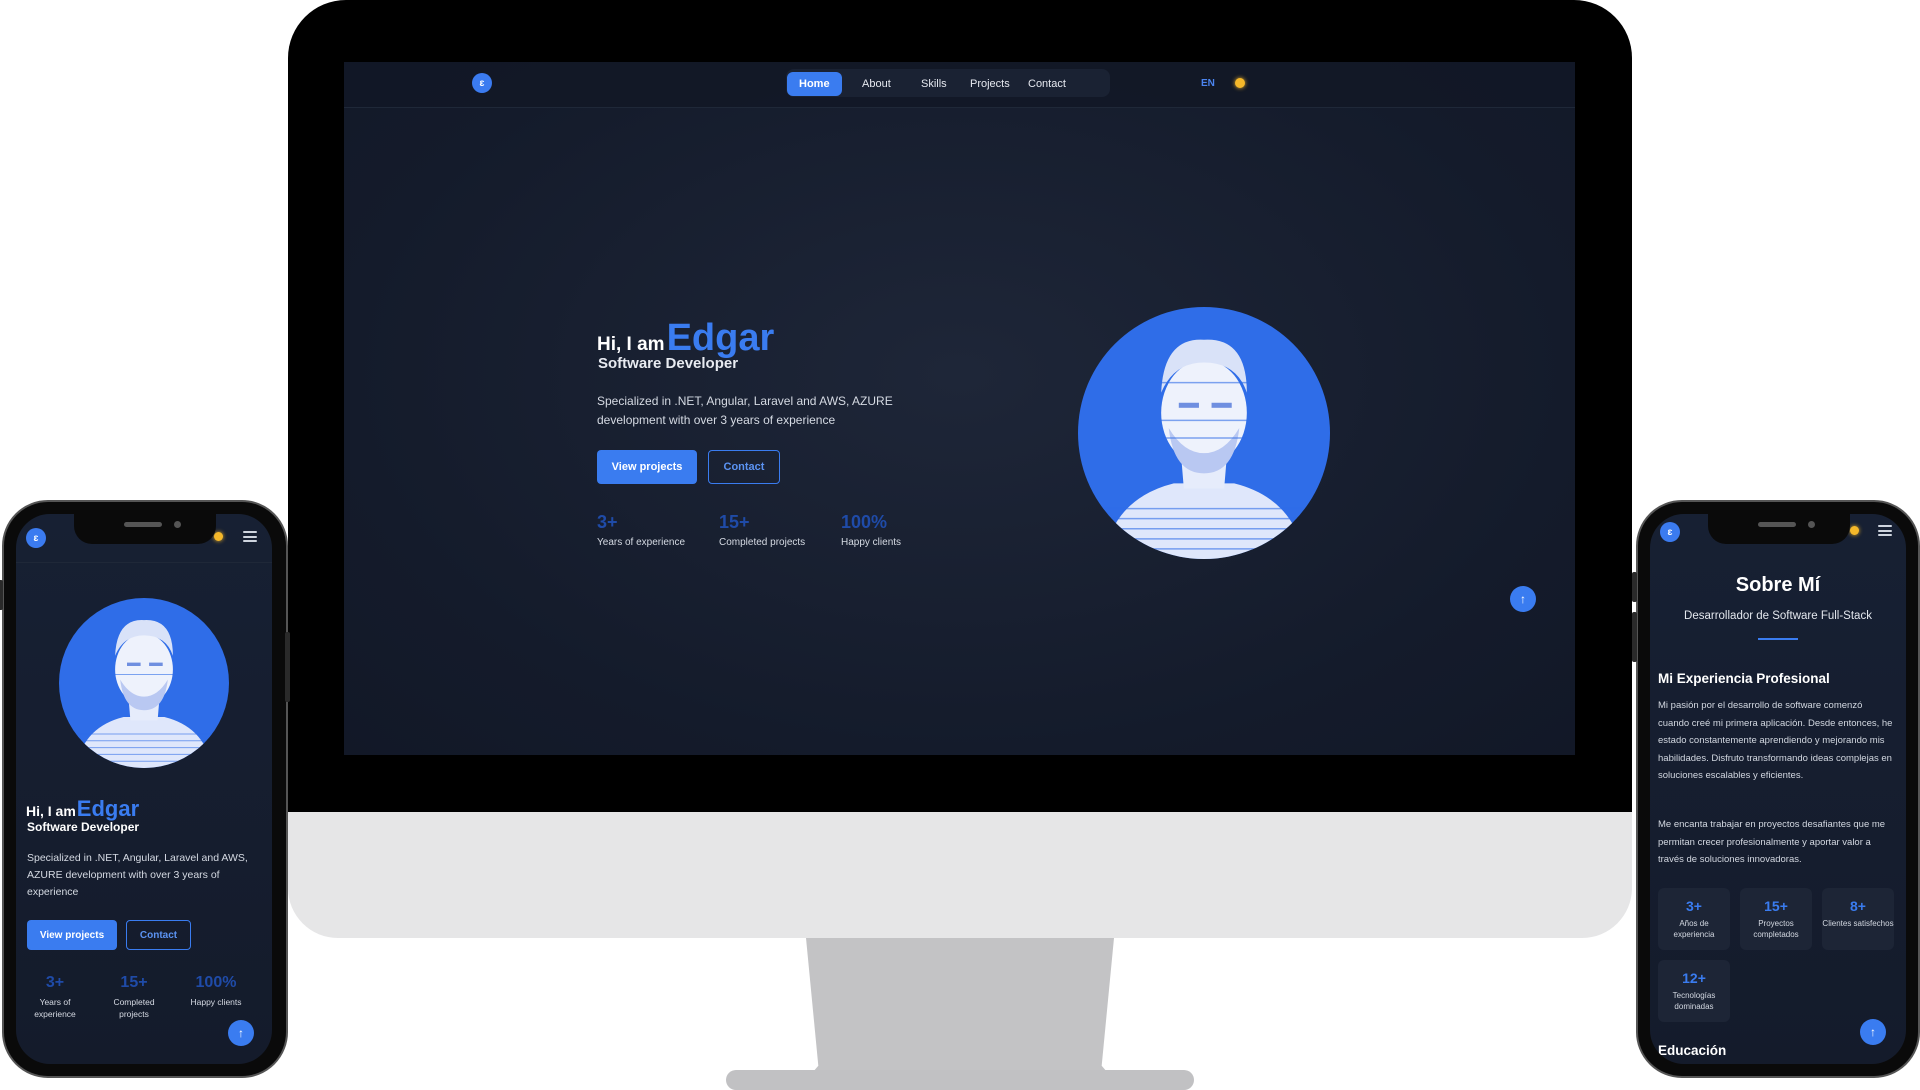 Image resolution: width=1920 pixels, height=1090 pixels. What do you see at coordinates (1778, 639) in the screenshot?
I see `about-underline` at bounding box center [1778, 639].